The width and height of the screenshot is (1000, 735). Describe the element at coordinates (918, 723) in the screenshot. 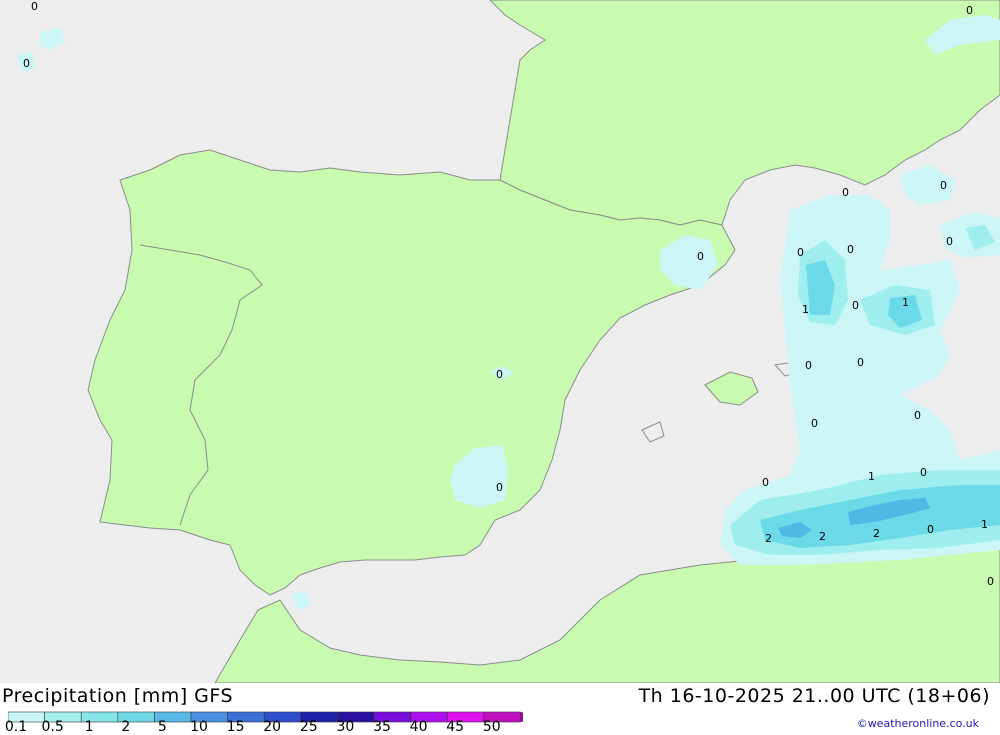

I see `credit-link: ©weatheronline.co.uk` at that location.